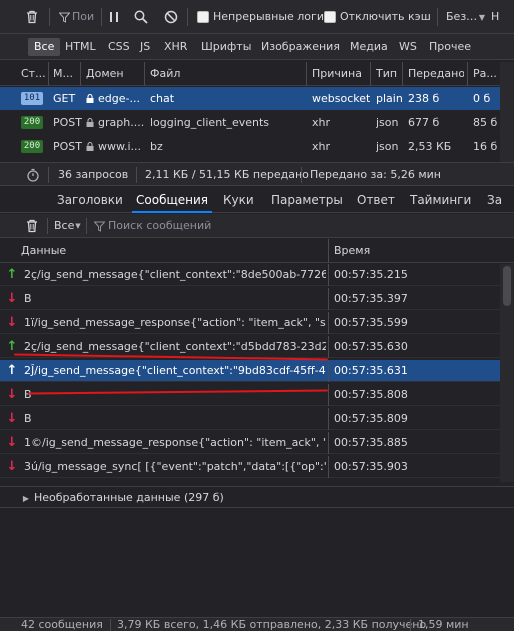  I want to click on col-file: Файл, so click(225, 74).